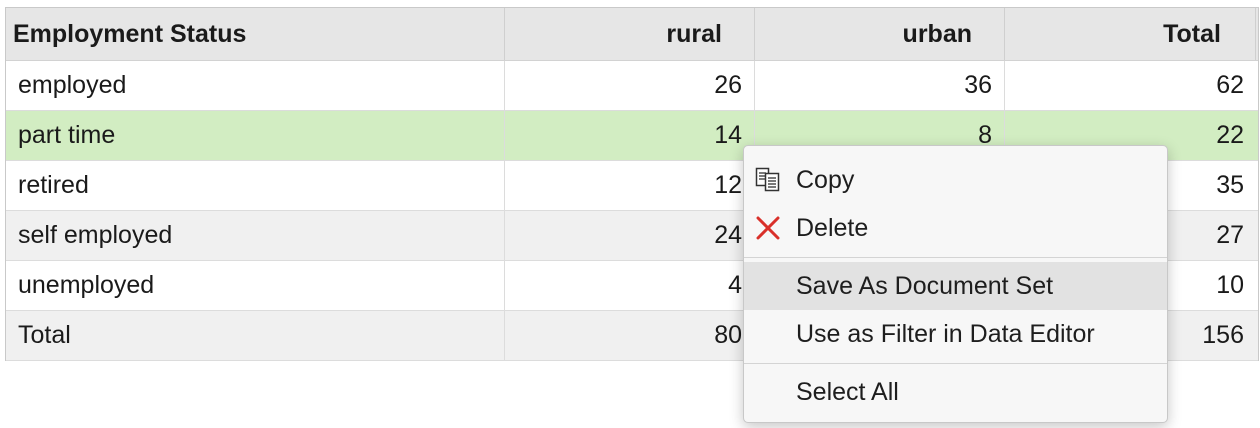 The image size is (1260, 428). What do you see at coordinates (630, 185) in the screenshot?
I see `cell-rural: 12` at bounding box center [630, 185].